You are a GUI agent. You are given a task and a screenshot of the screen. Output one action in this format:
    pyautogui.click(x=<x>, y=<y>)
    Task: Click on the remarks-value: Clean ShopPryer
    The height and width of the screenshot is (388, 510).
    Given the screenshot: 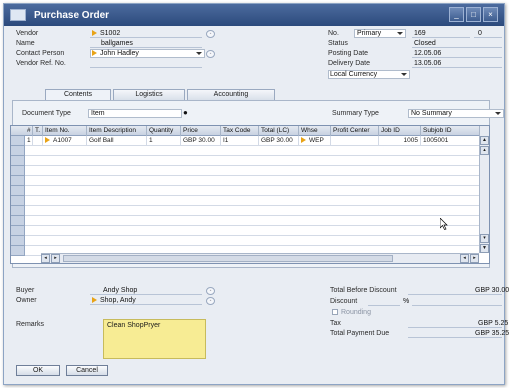 What is the action you would take?
    pyautogui.click(x=134, y=325)
    